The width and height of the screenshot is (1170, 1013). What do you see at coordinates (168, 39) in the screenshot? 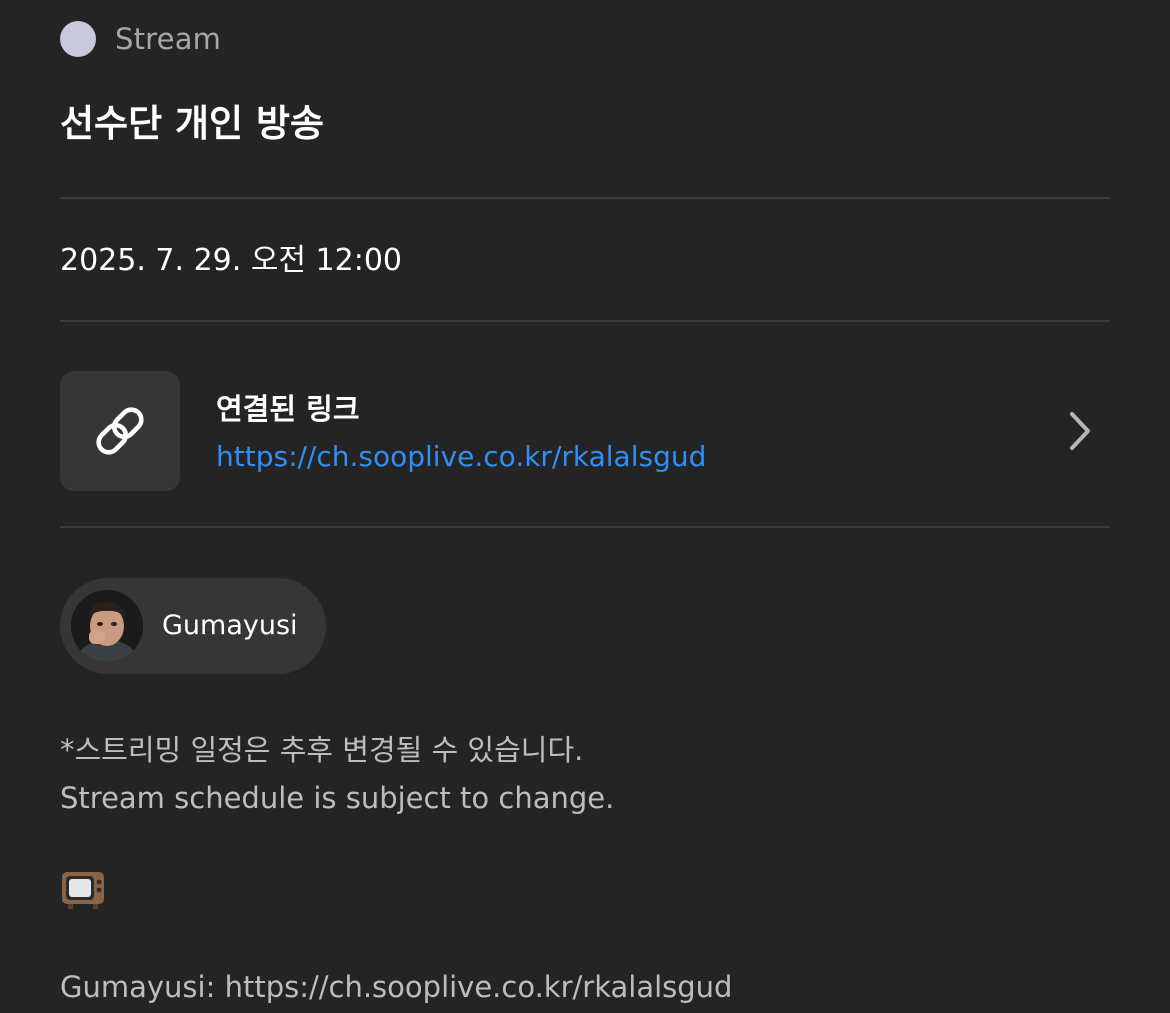
I see `category-label: Stream` at bounding box center [168, 39].